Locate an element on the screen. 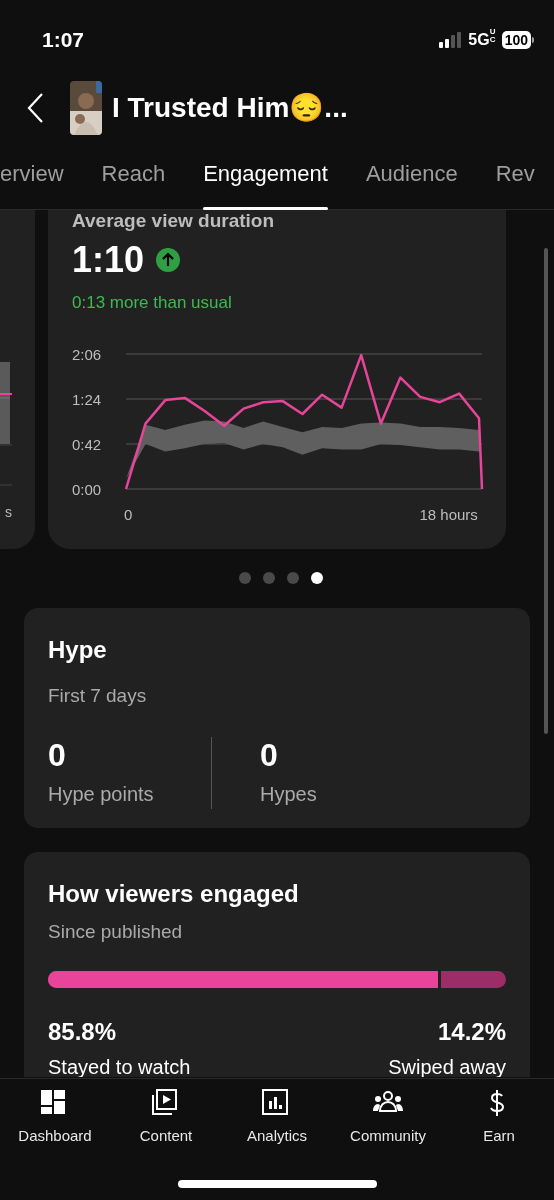 The image size is (554, 1200). stat-value: 85.8% is located at coordinates (83, 1031).